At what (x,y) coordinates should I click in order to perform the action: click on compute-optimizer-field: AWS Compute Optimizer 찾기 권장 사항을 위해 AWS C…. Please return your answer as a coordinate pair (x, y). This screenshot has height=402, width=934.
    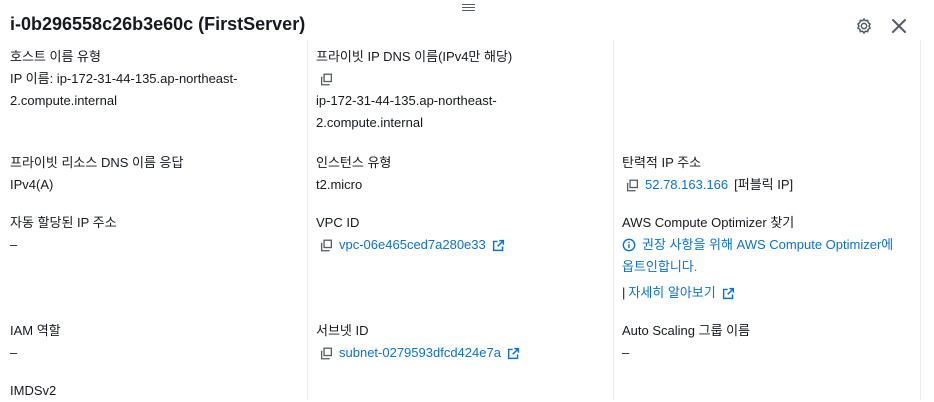
    Looking at the image, I should click on (757, 258).